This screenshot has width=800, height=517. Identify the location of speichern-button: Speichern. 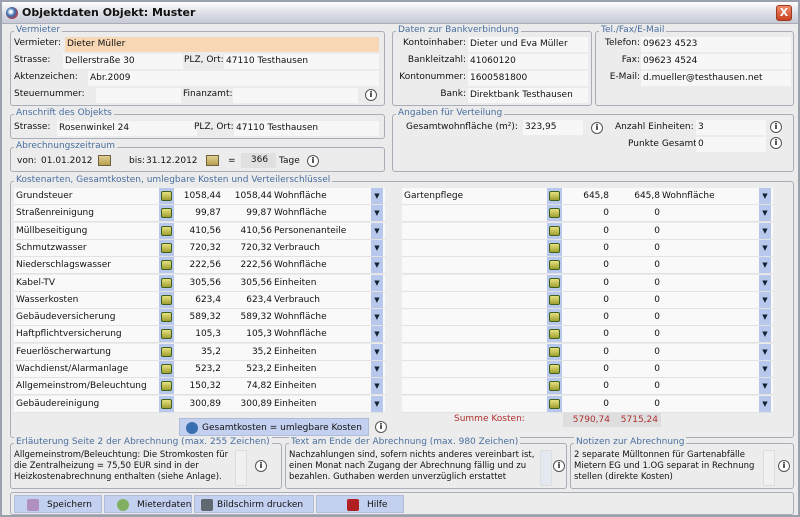
(58, 504).